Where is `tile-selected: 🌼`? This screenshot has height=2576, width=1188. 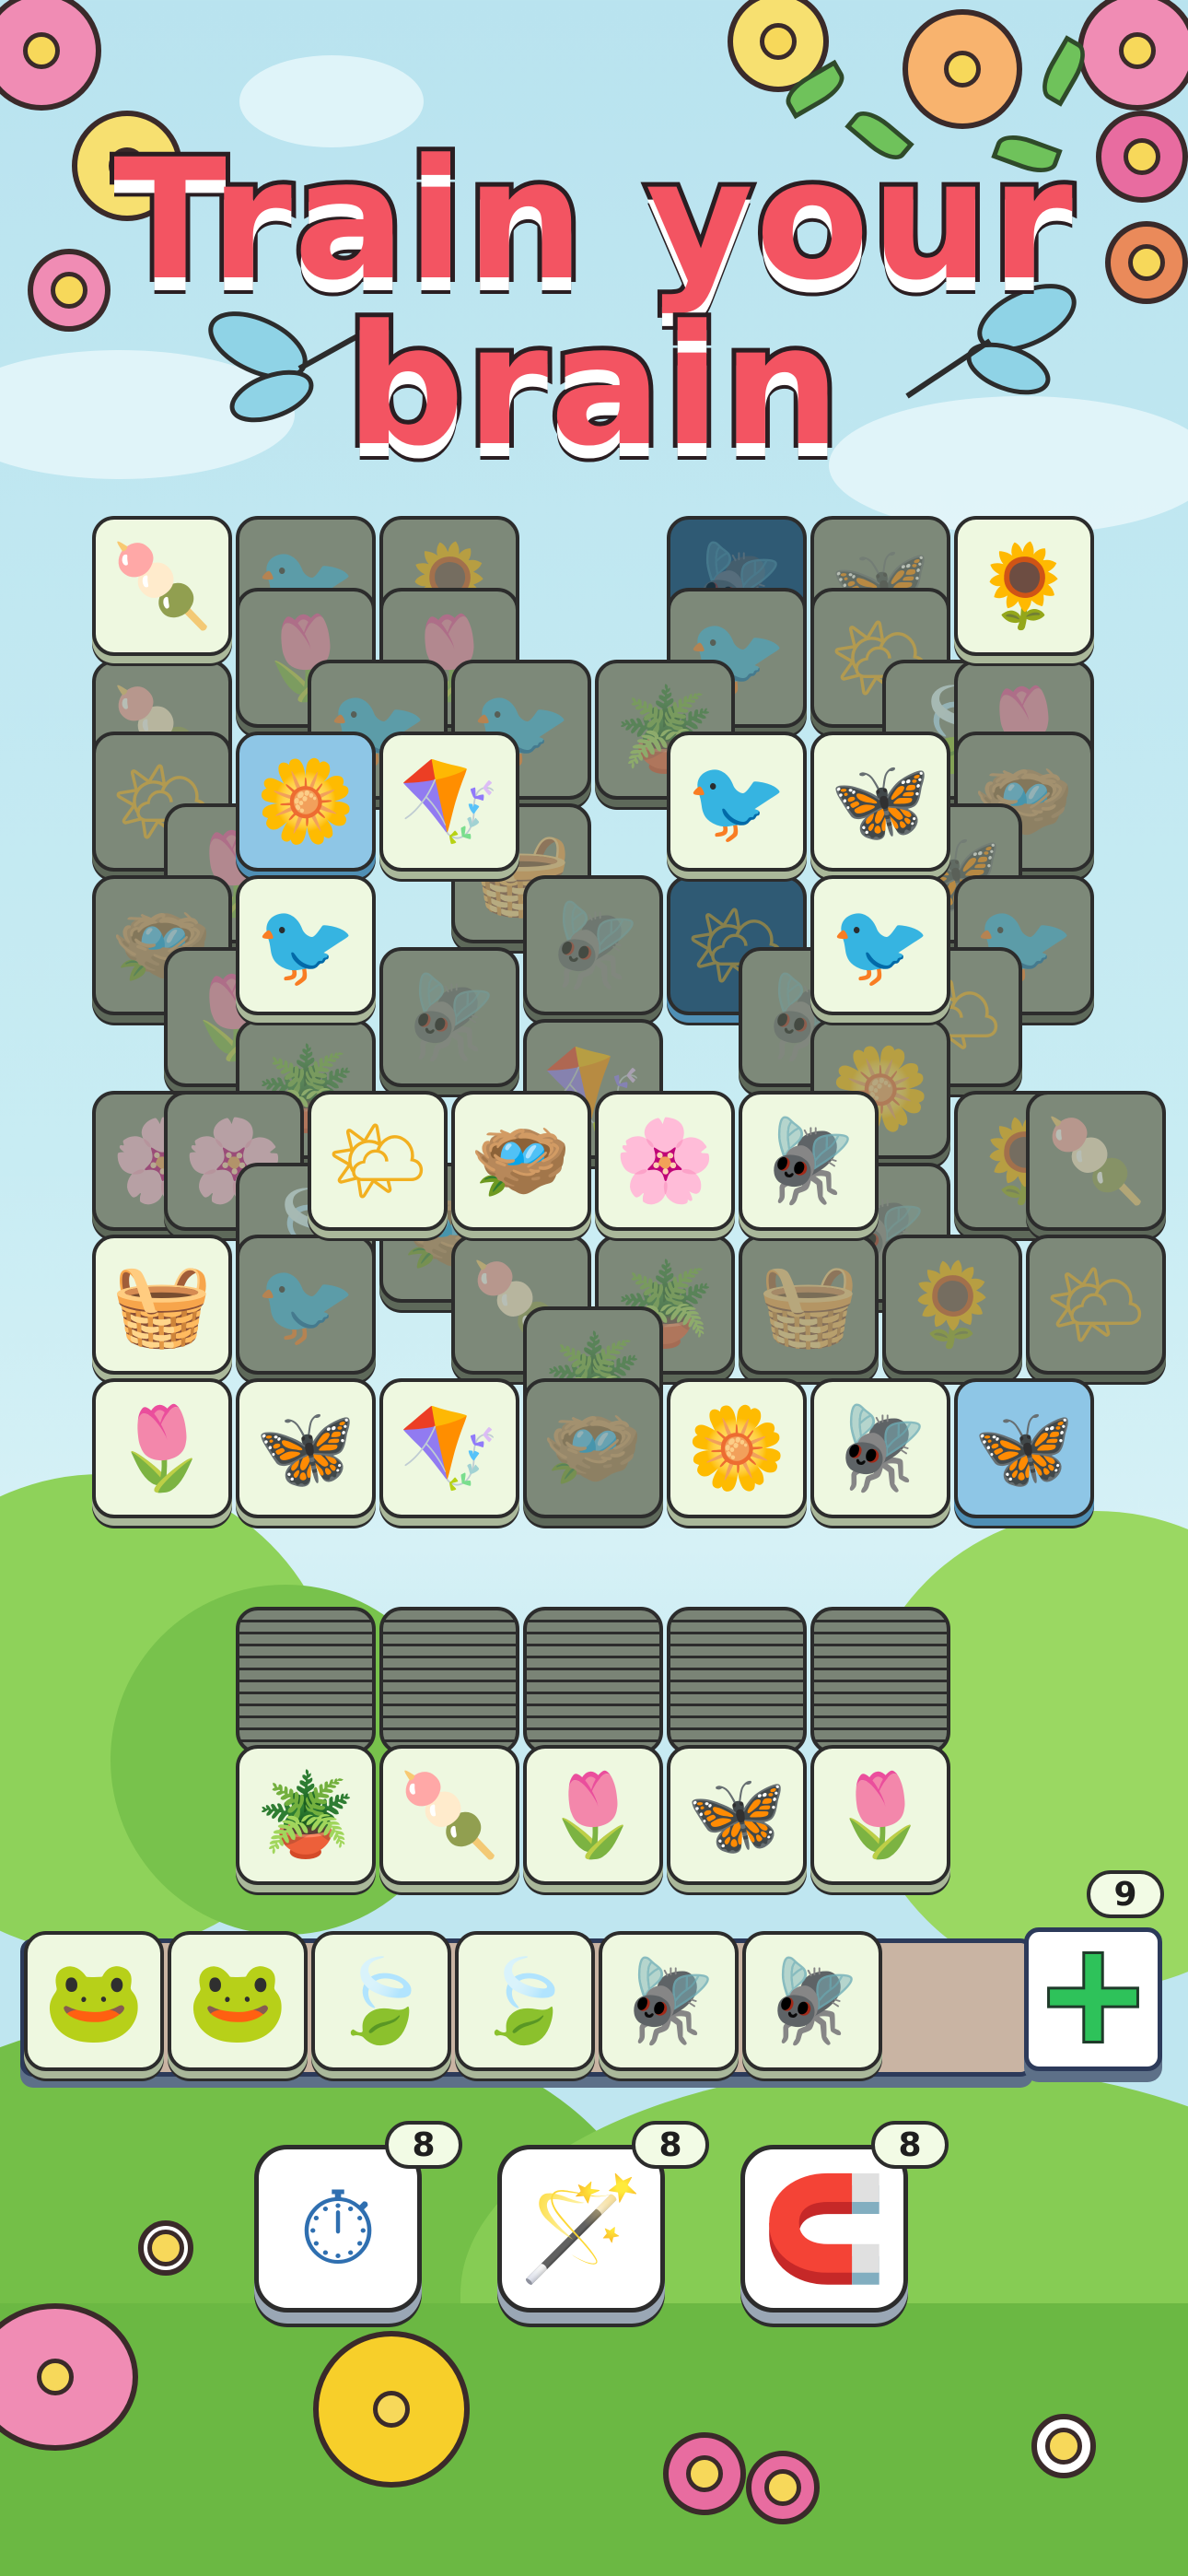
tile-selected: 🌼 is located at coordinates (306, 802).